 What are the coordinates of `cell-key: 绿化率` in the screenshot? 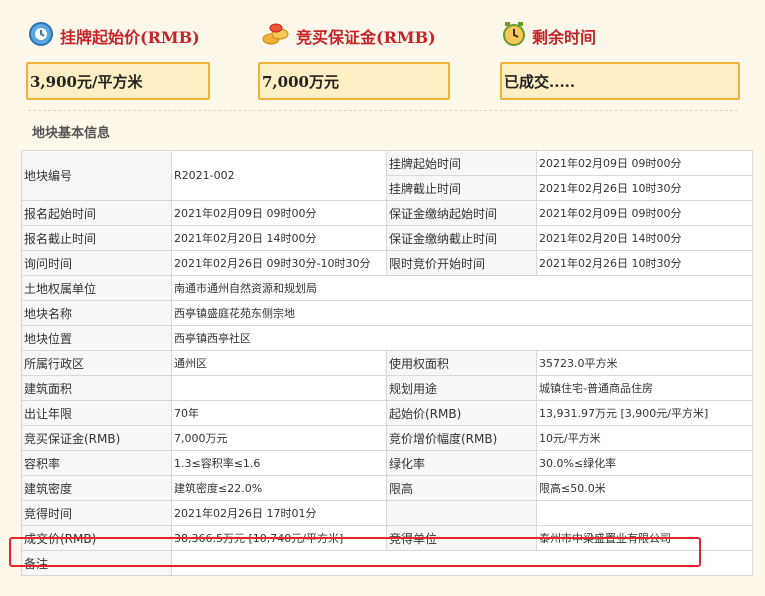 It's located at (461, 463).